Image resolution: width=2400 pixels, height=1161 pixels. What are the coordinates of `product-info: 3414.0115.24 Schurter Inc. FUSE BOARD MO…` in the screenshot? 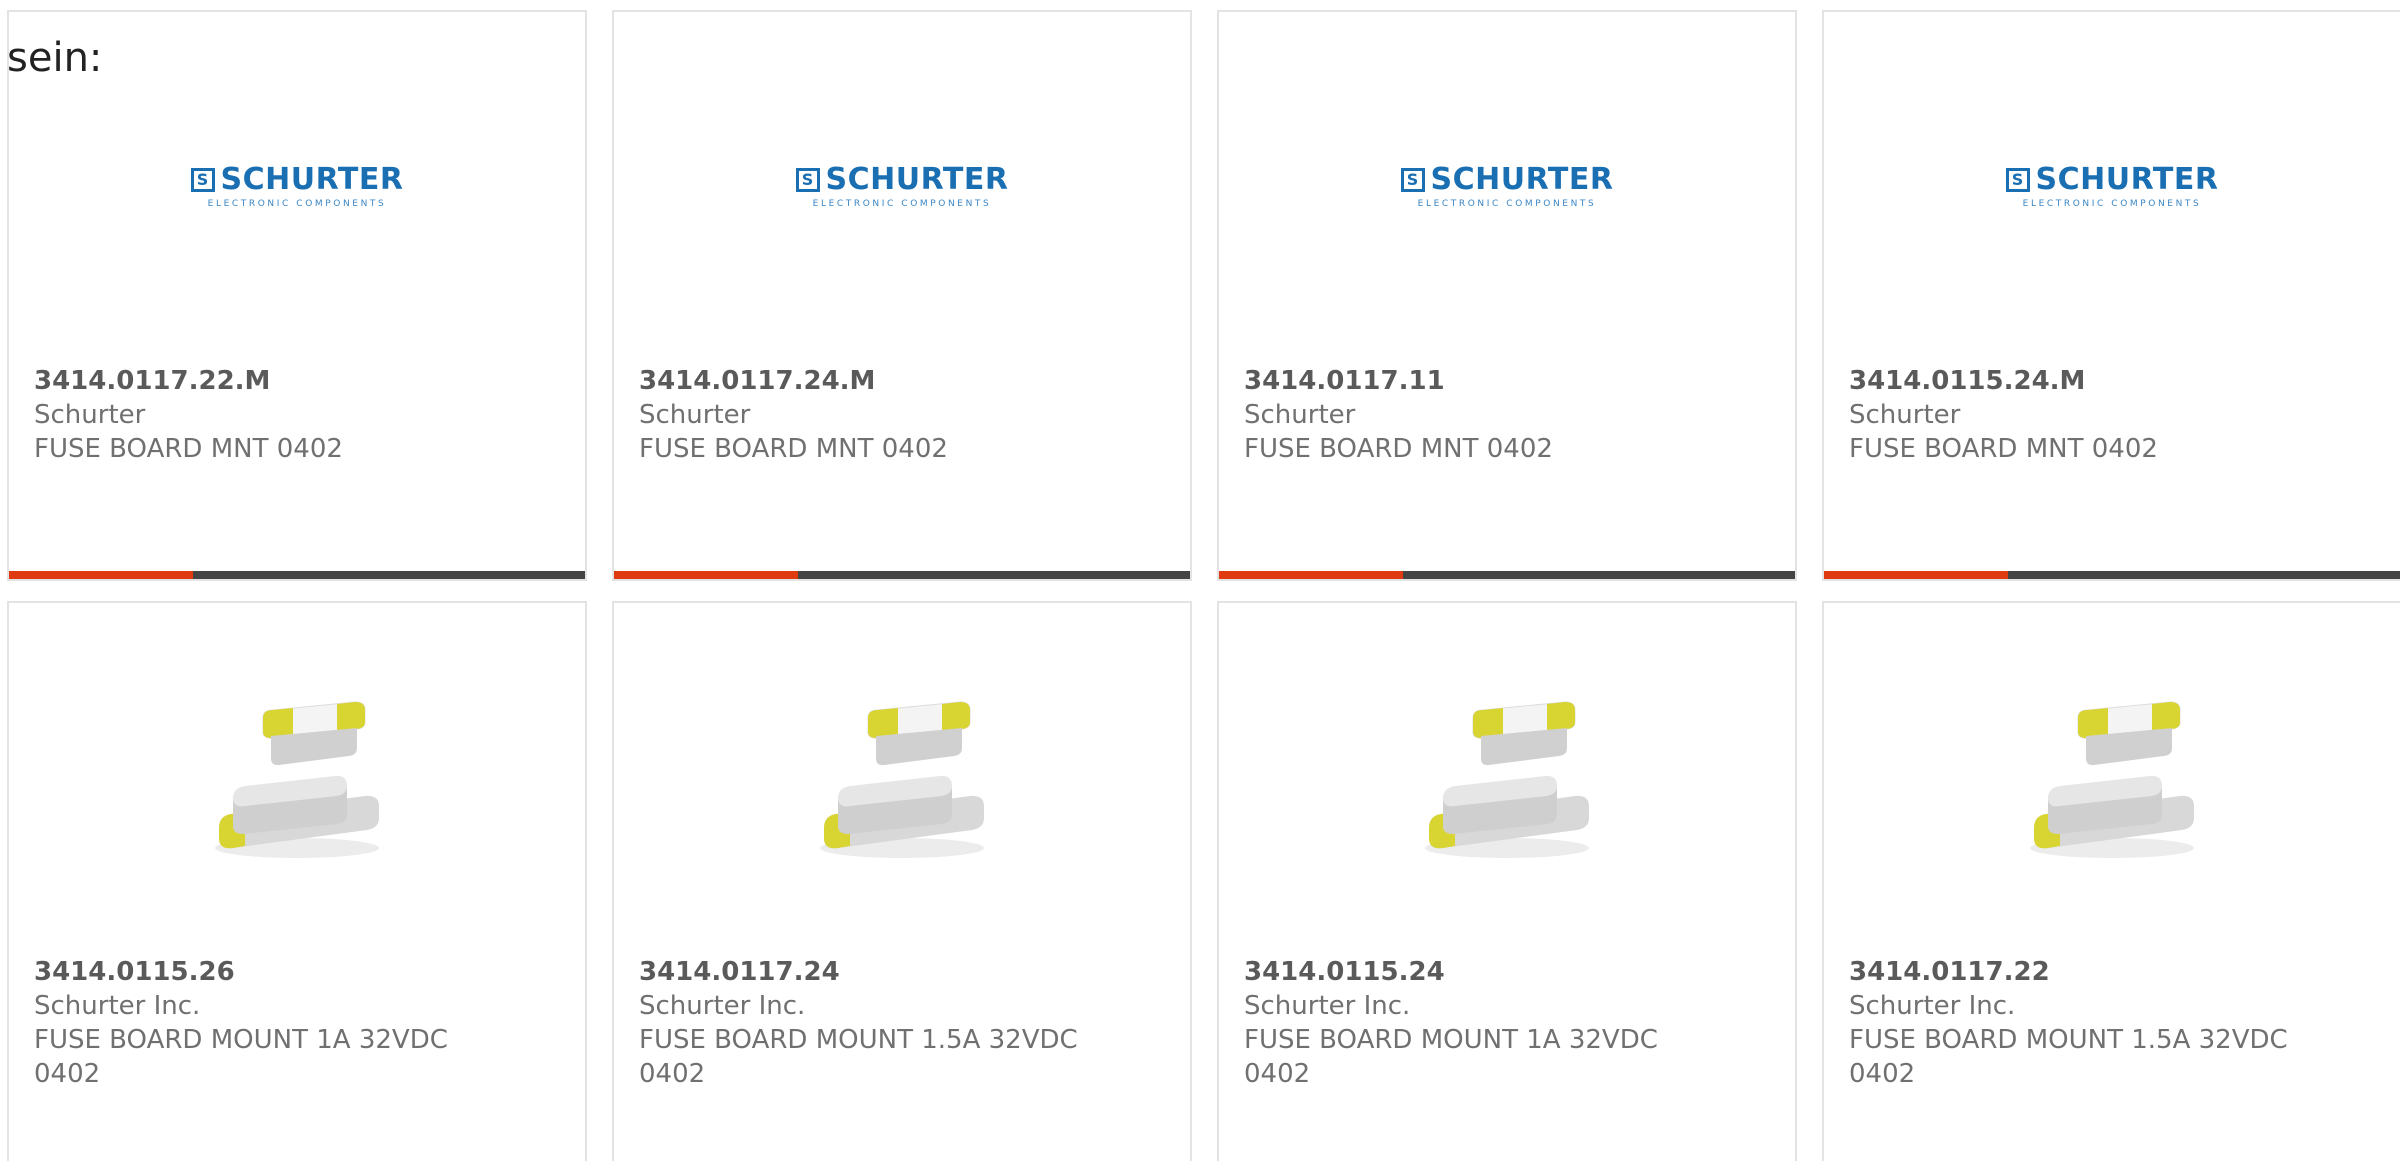 It's located at (1507, 1023).